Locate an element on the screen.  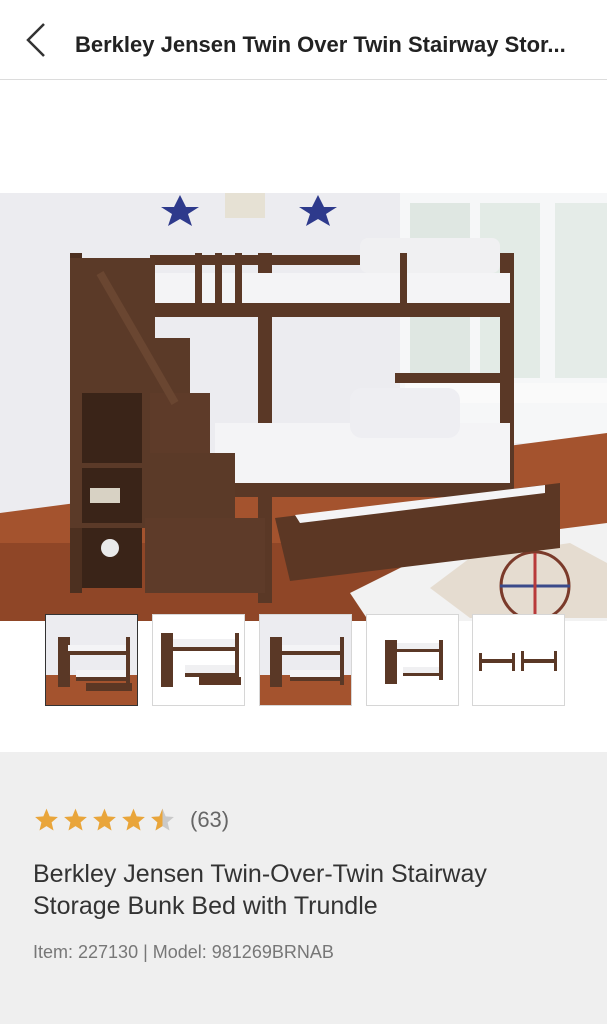
star-rating is located at coordinates (104, 820).